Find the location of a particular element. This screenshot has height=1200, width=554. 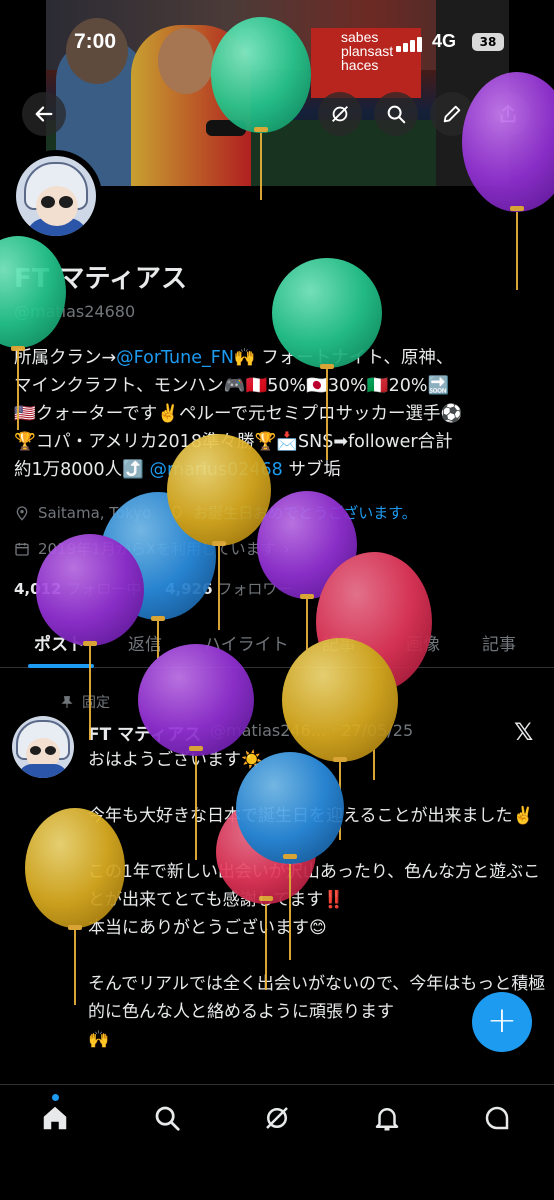

share-icon is located at coordinates (508, 113).